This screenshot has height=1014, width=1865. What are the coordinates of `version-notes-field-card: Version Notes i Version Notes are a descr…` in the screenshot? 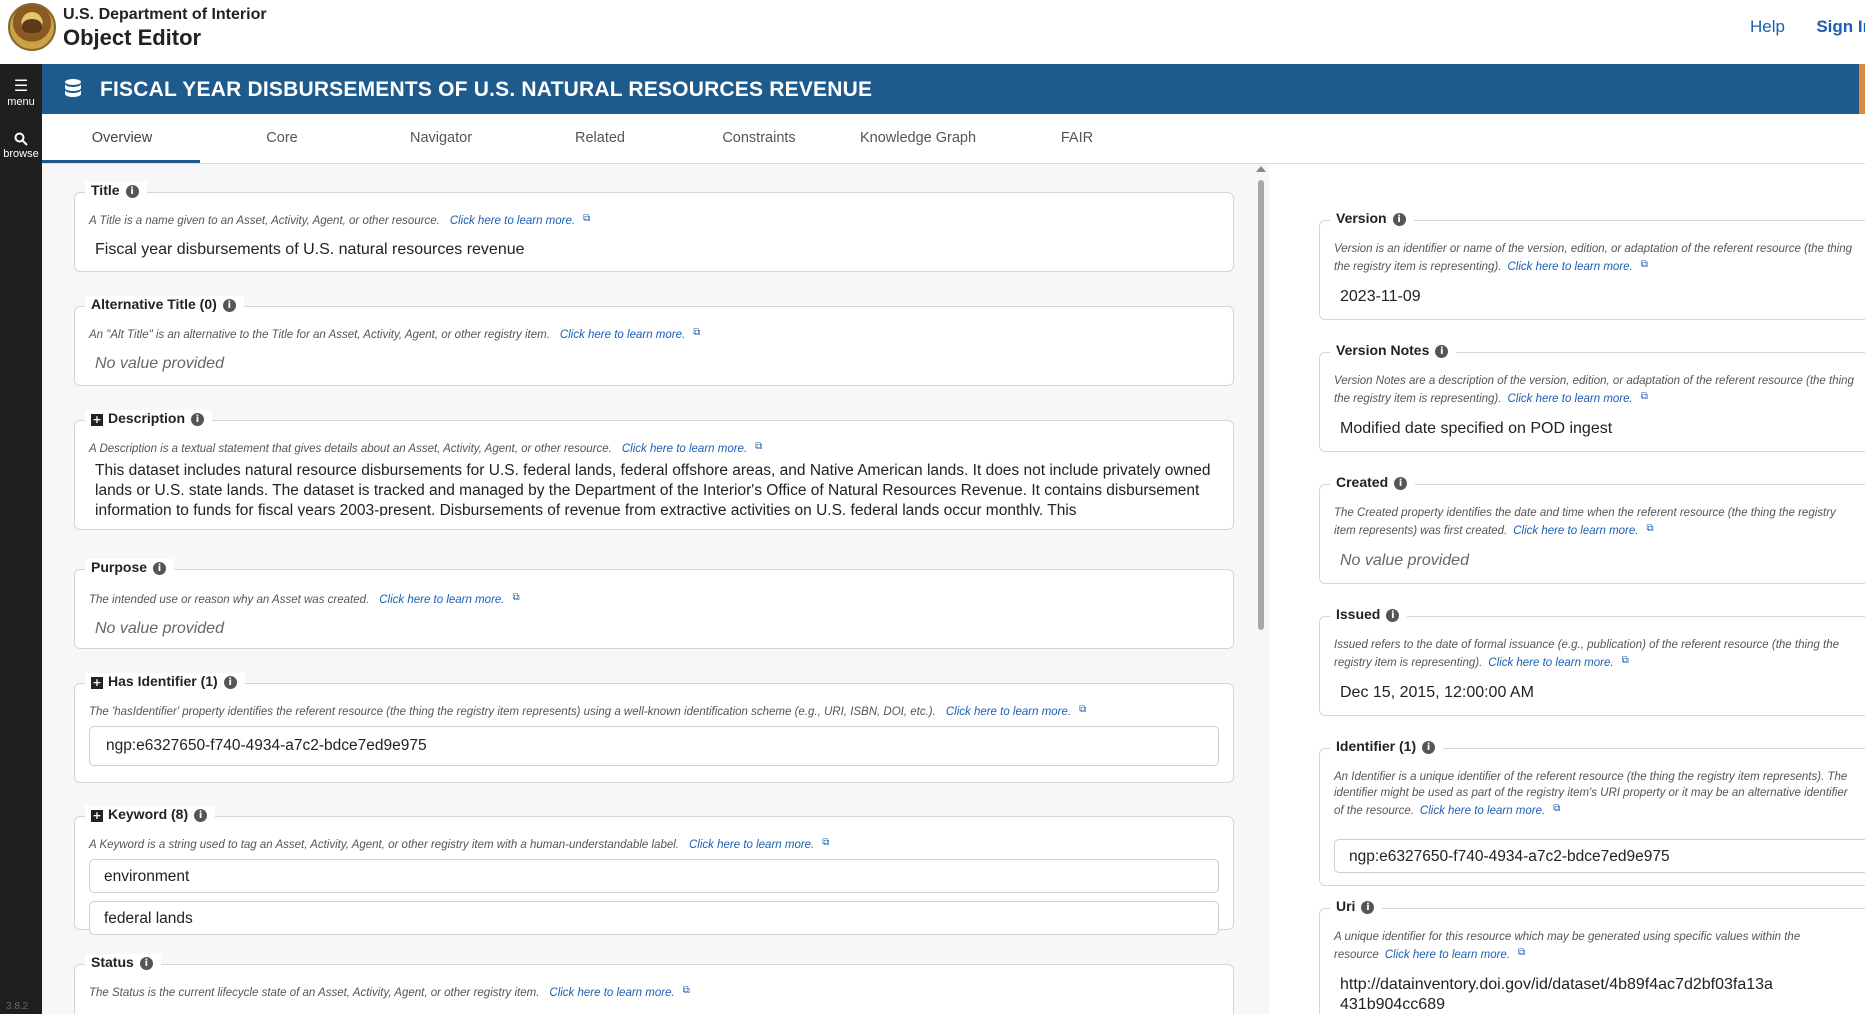 It's located at (1592, 397).